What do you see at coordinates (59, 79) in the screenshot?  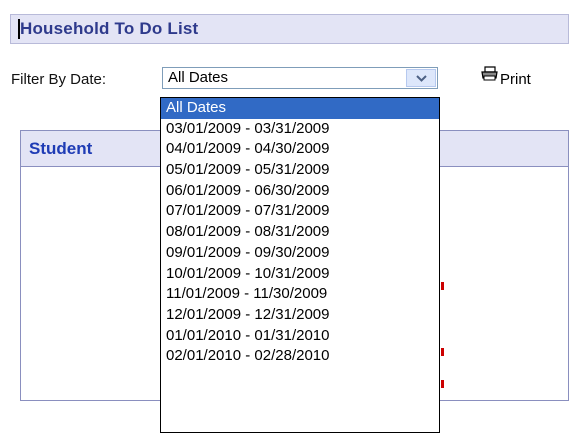 I see `filter-by-date-label: Filter By Date:` at bounding box center [59, 79].